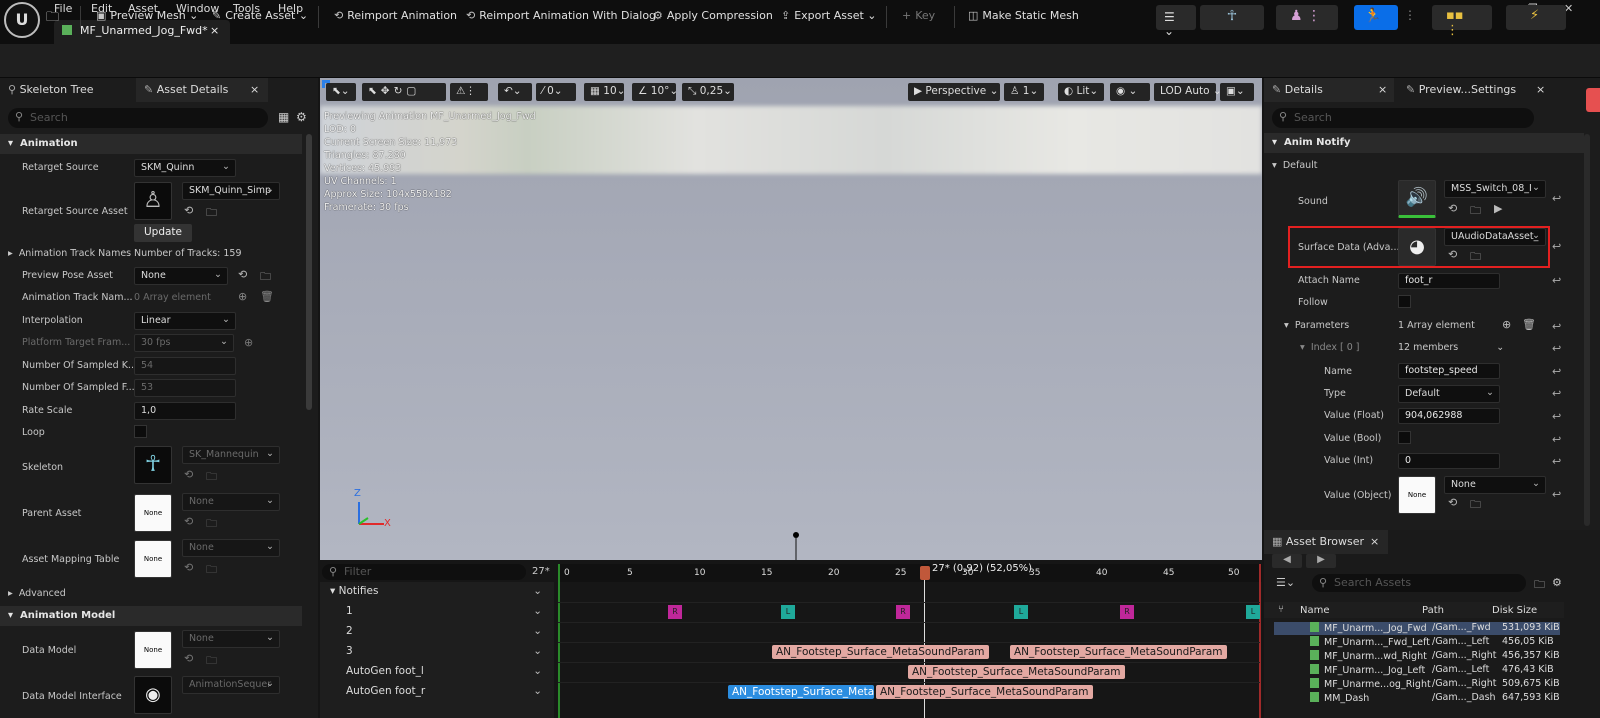 The width and height of the screenshot is (1600, 718). I want to click on back-arrow-icon: ◀, so click(1287, 561).